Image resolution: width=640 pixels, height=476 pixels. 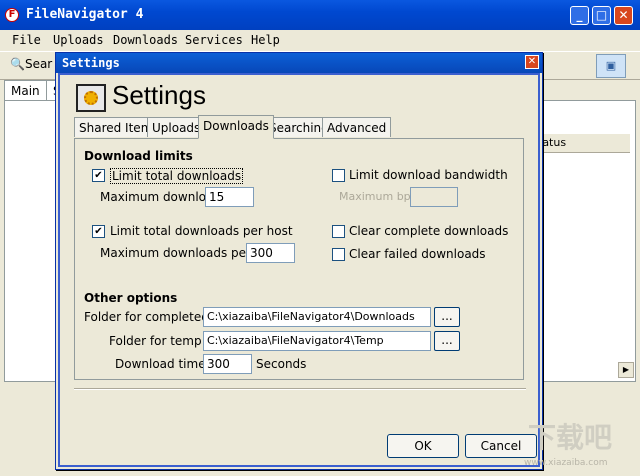 I want to click on main-title-bar: F FileNavigator 4 _ □ ✕, so click(x=320, y=15).